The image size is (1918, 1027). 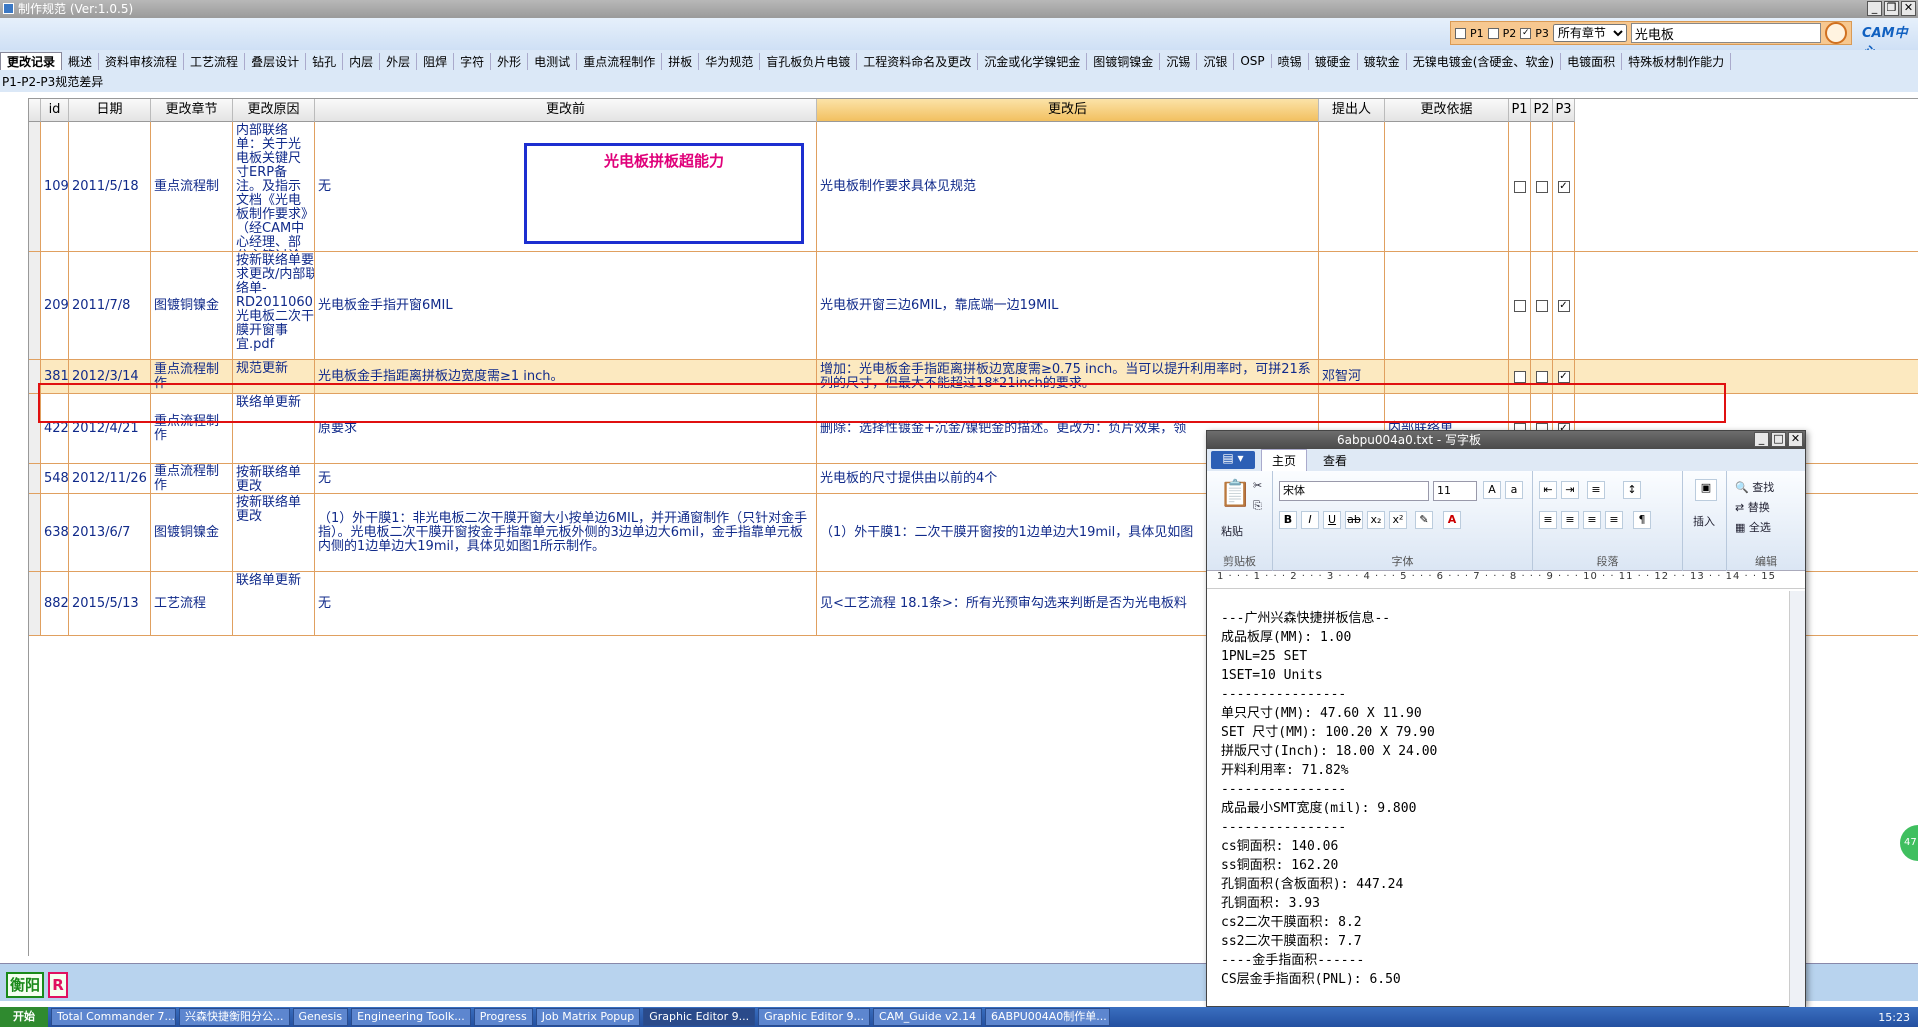 What do you see at coordinates (1253, 61) in the screenshot?
I see `tab-21: OSP` at bounding box center [1253, 61].